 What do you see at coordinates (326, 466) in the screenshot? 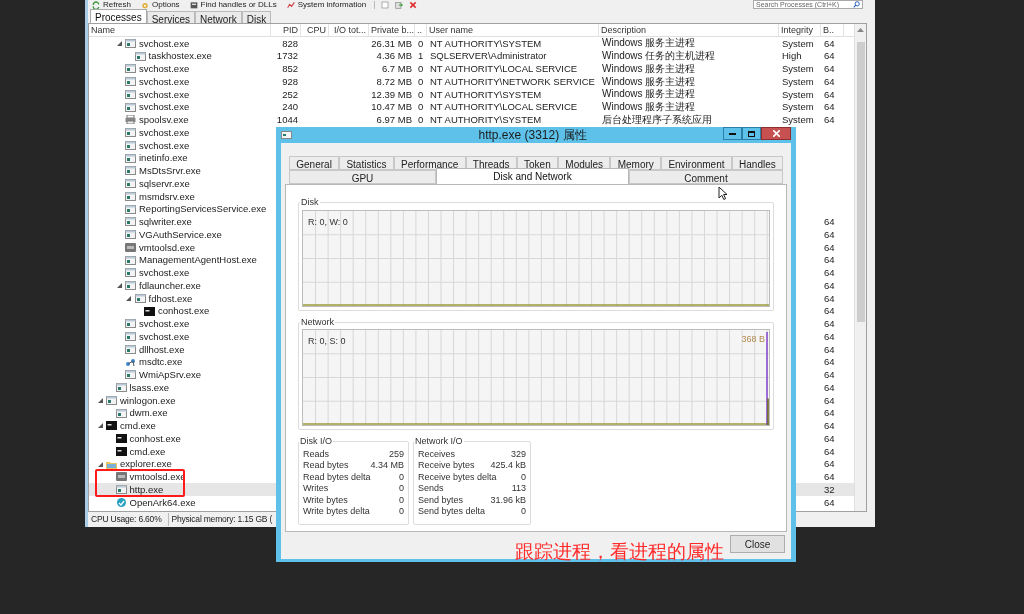
I see `stat-label: Read bytes` at bounding box center [326, 466].